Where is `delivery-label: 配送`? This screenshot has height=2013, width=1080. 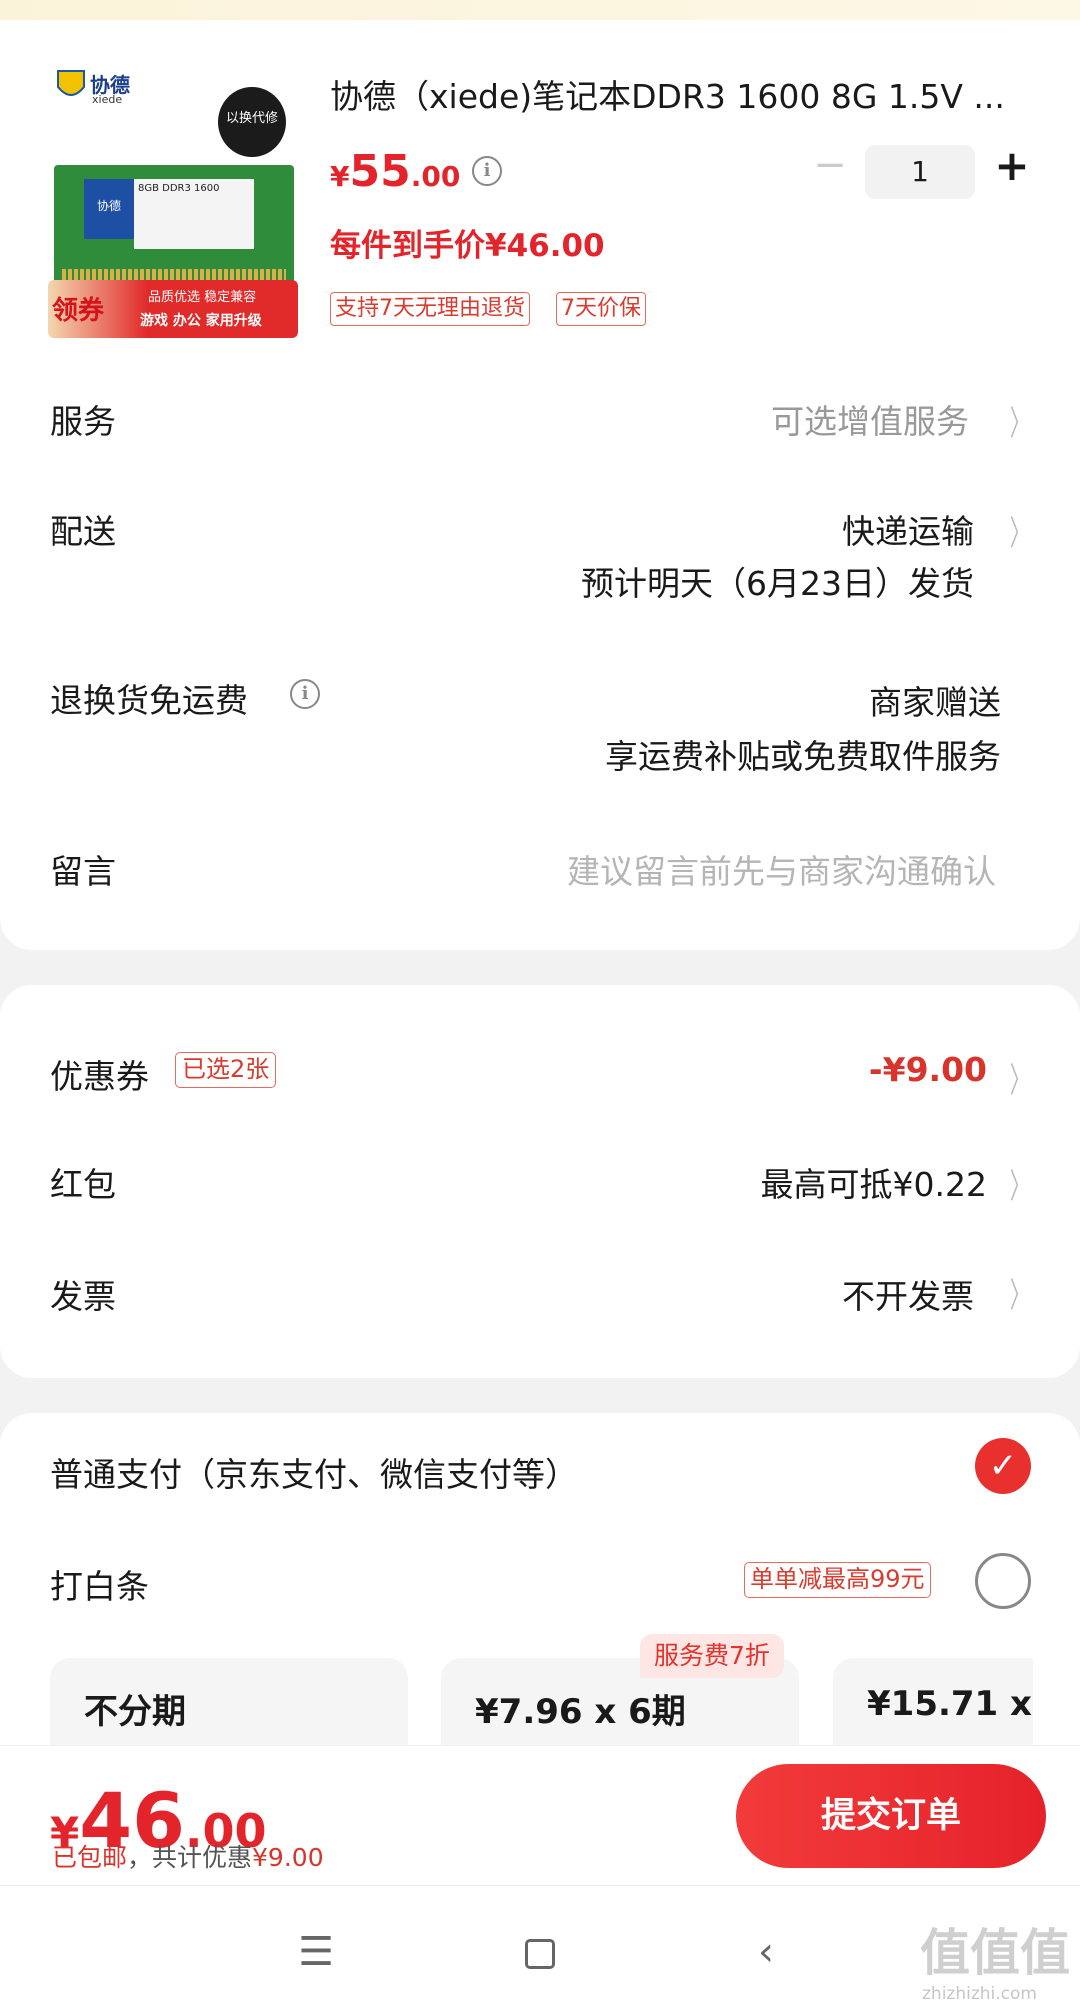 delivery-label: 配送 is located at coordinates (83, 531).